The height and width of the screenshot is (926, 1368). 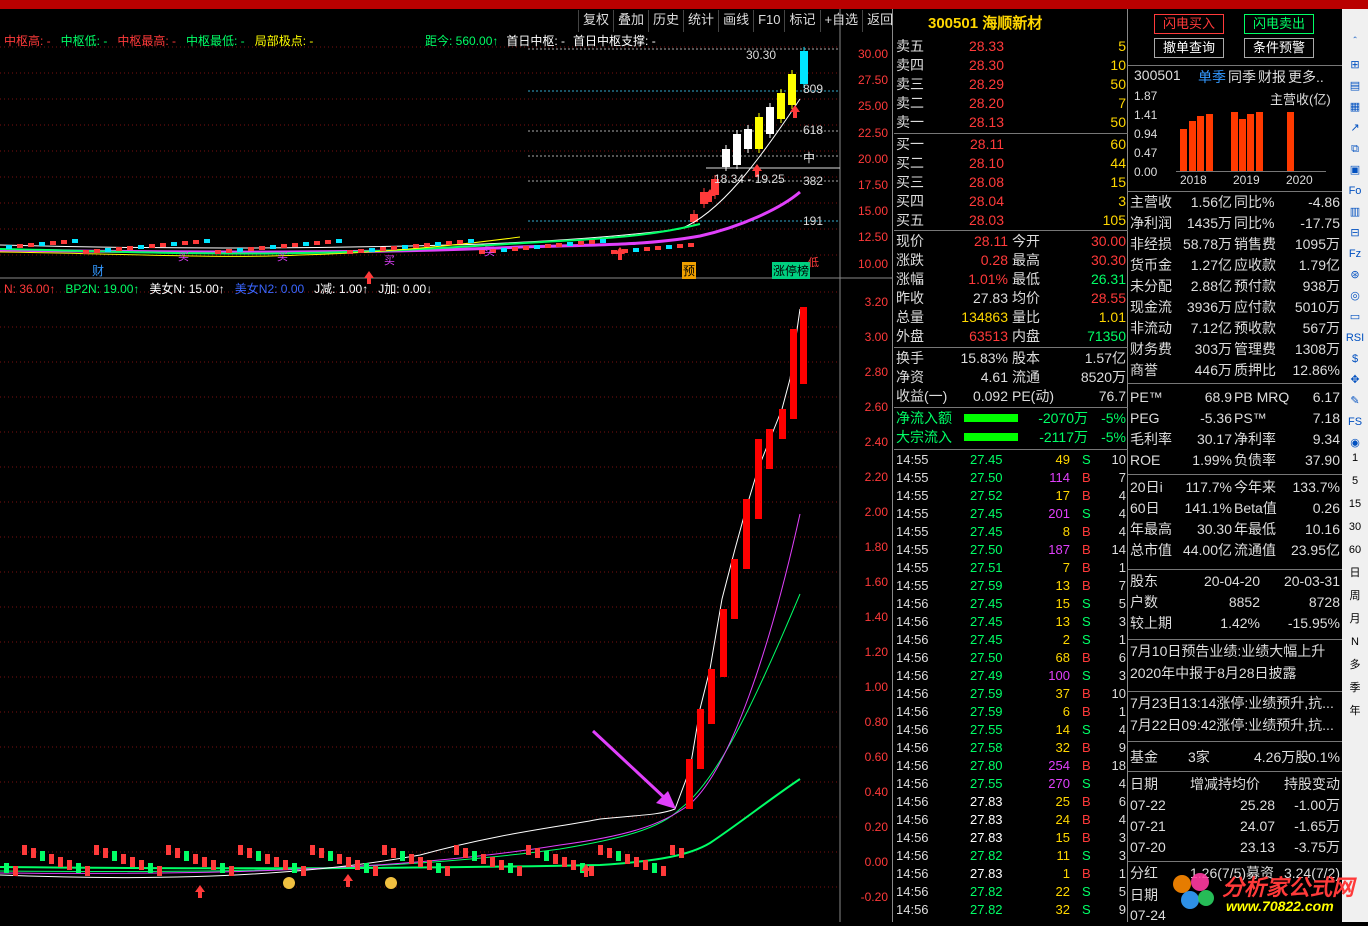 What do you see at coordinates (1355, 296) in the screenshot?
I see `sidebar-tool-icon: ◎` at bounding box center [1355, 296].